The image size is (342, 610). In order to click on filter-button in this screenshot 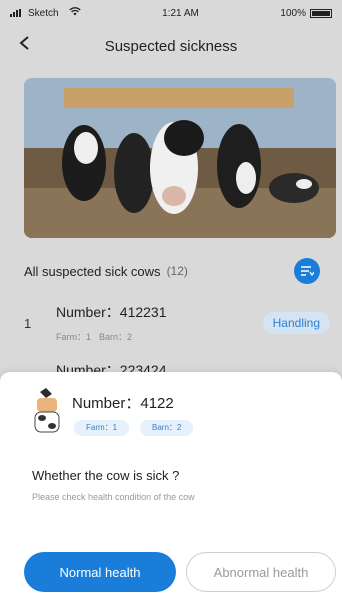, I will do `click(307, 271)`.